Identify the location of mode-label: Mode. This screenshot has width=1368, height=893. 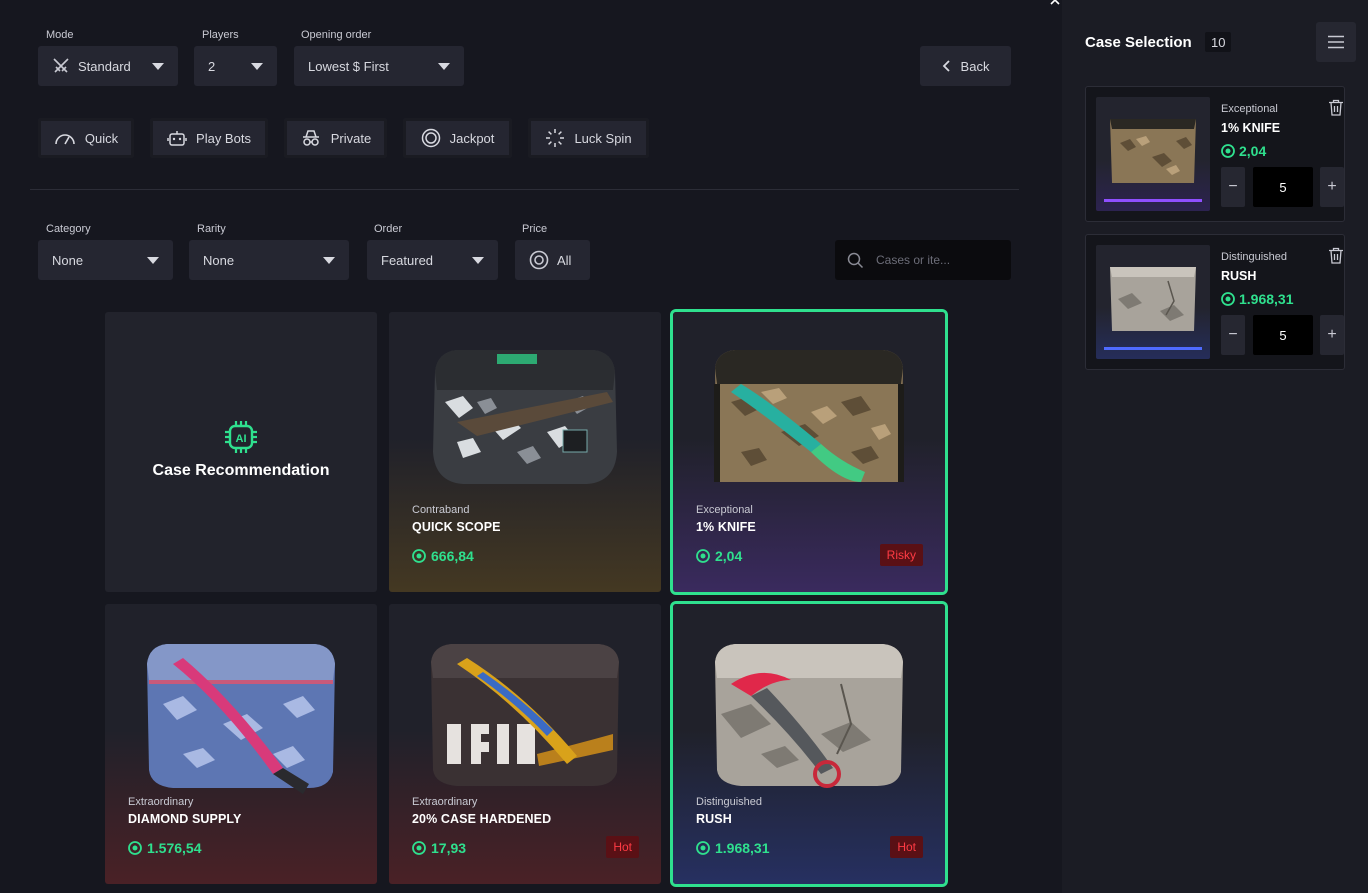
(60, 35).